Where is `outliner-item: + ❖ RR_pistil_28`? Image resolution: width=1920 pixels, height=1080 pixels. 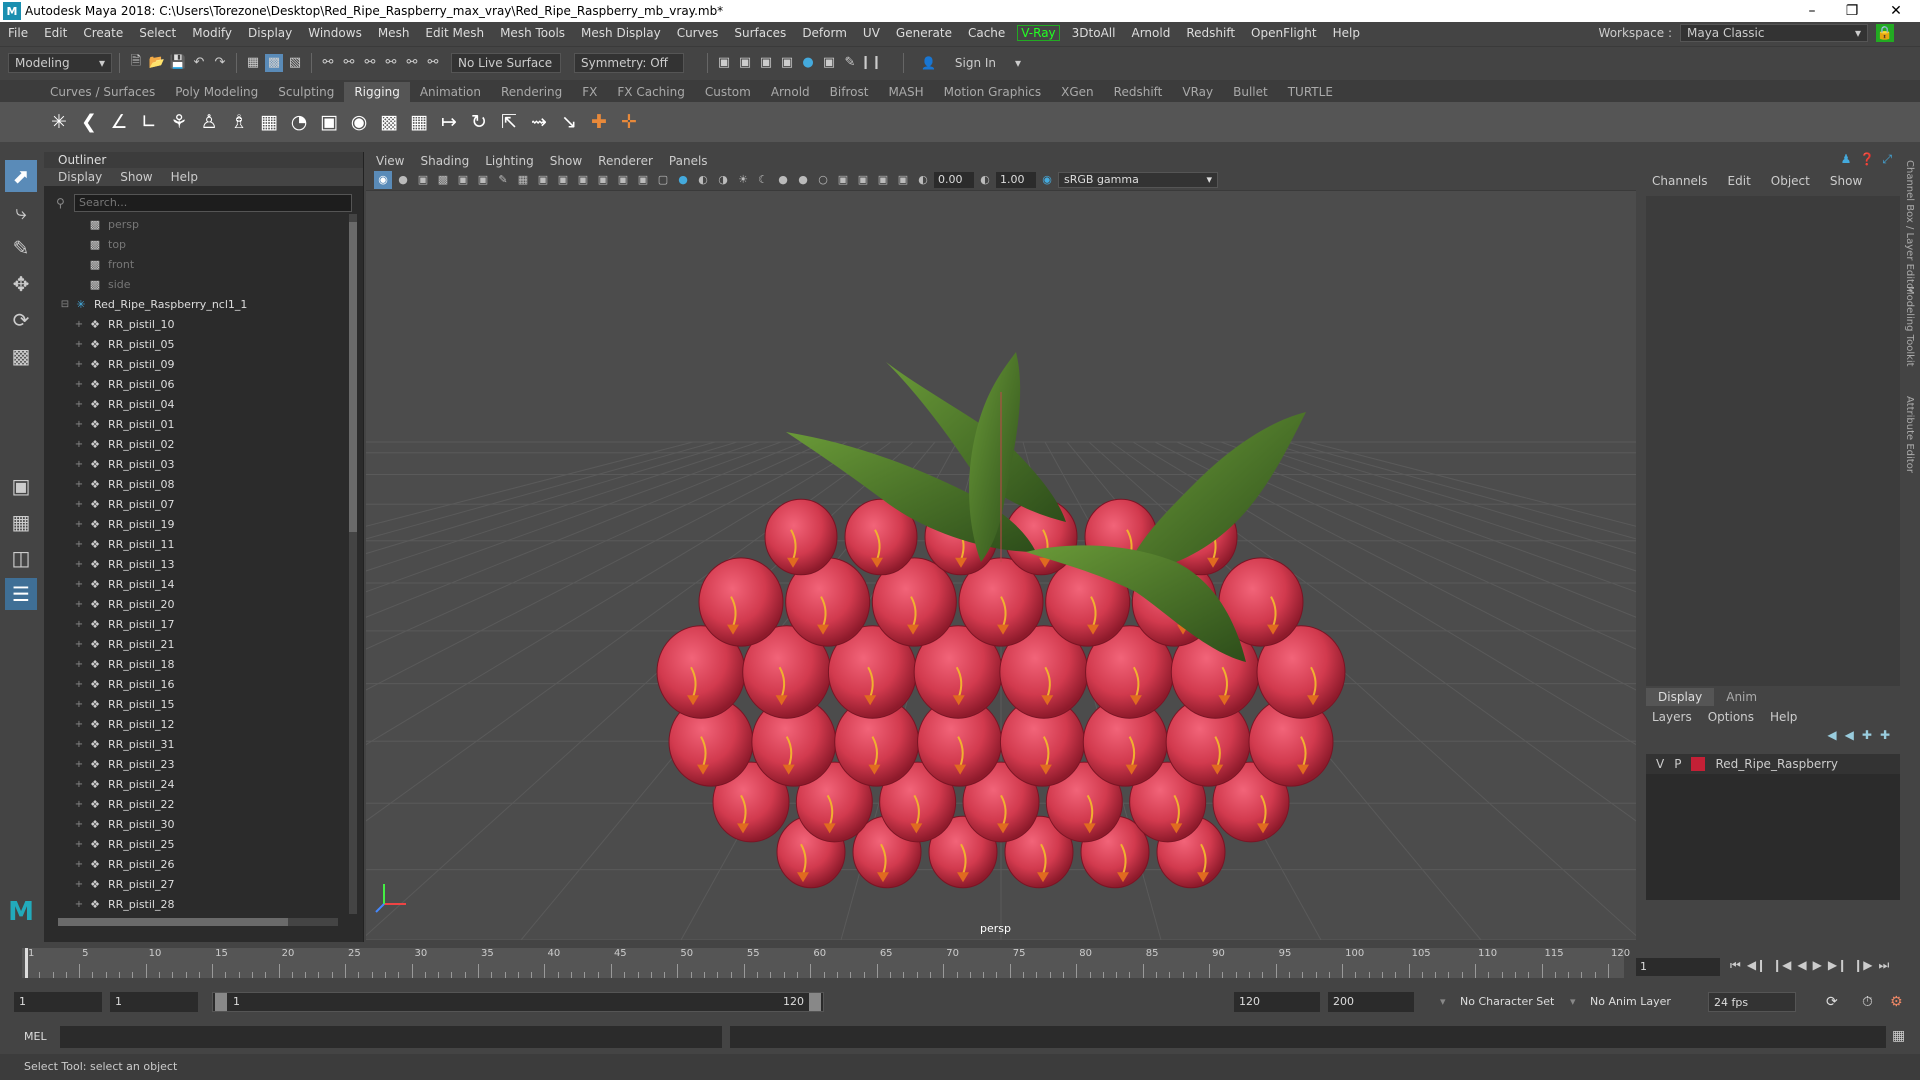 outliner-item: + ❖ RR_pistil_28 is located at coordinates (198, 904).